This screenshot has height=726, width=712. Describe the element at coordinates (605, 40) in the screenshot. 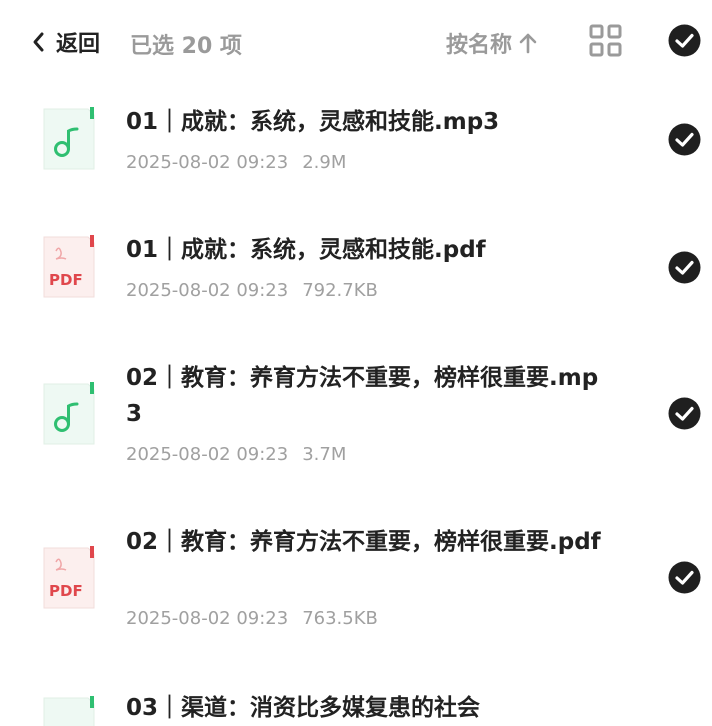

I see `grid-view-icon` at that location.